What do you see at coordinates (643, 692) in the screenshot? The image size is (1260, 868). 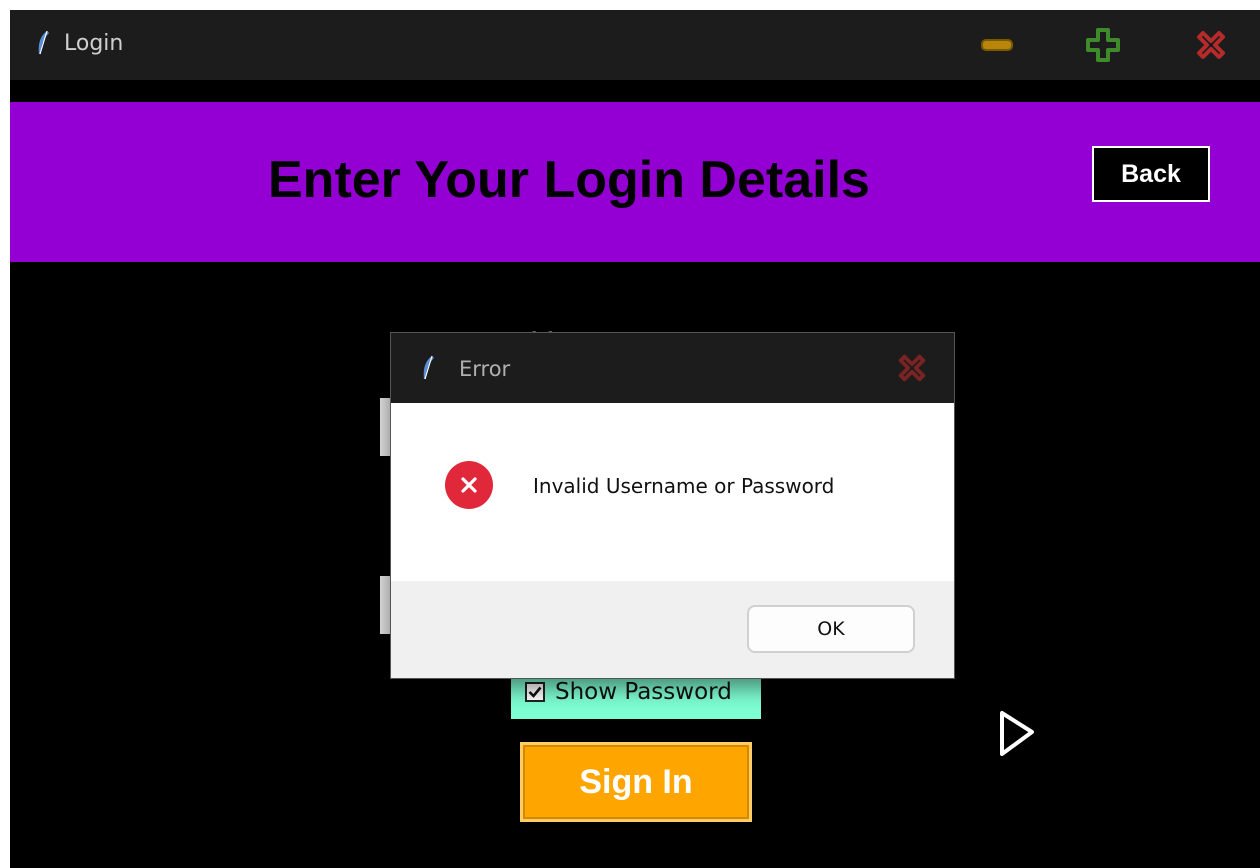 I see `show-password-label: Show Password` at bounding box center [643, 692].